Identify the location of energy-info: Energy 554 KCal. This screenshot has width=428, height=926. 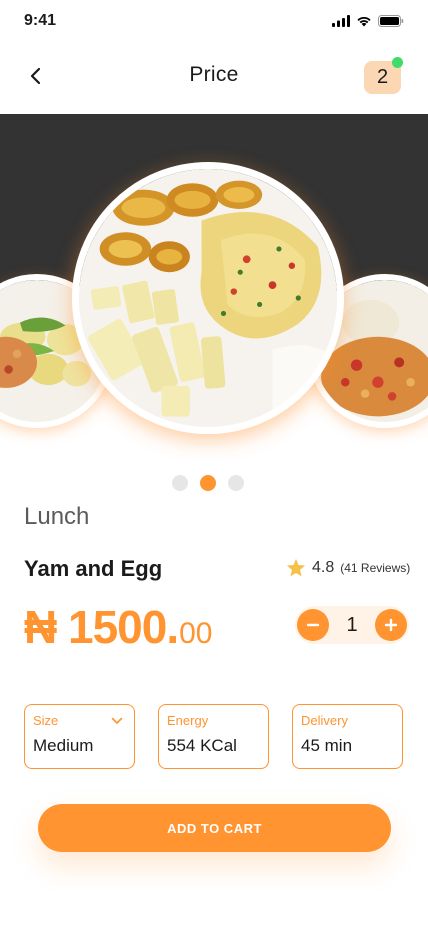
(213, 736).